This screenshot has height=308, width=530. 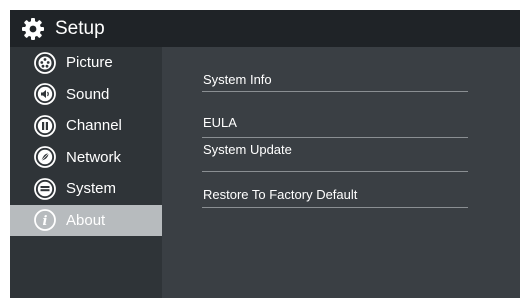 I want to click on menu-item-label: EULA, so click(x=220, y=122).